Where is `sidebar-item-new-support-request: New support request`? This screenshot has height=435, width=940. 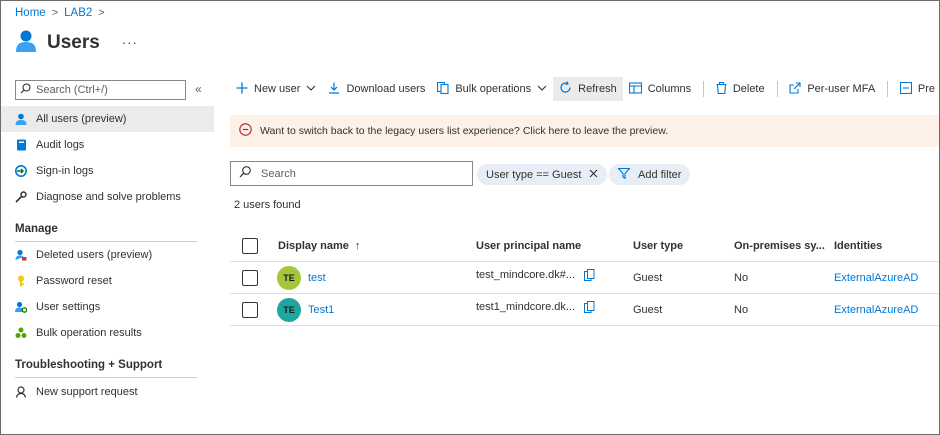
sidebar-item-new-support-request: New support request is located at coordinates (107, 392).